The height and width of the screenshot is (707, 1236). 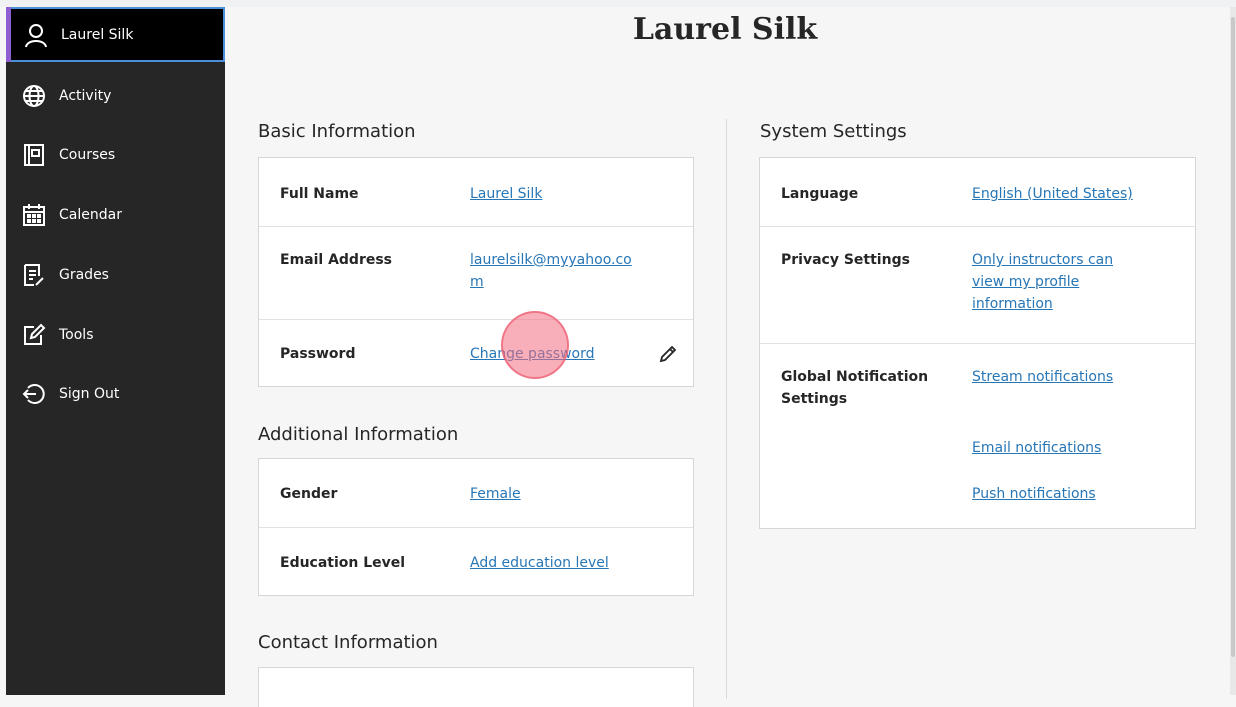 What do you see at coordinates (337, 131) in the screenshot?
I see `basic-information-title: Basic Information` at bounding box center [337, 131].